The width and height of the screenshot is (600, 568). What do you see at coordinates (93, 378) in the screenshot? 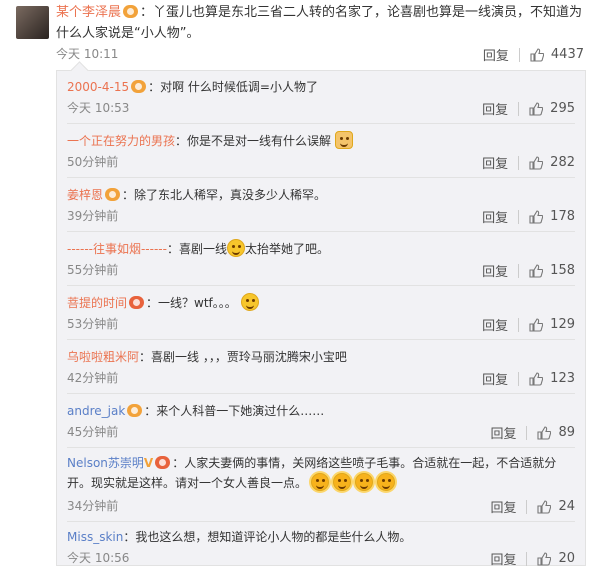
I see `reply-time: 42分钟前` at bounding box center [93, 378].